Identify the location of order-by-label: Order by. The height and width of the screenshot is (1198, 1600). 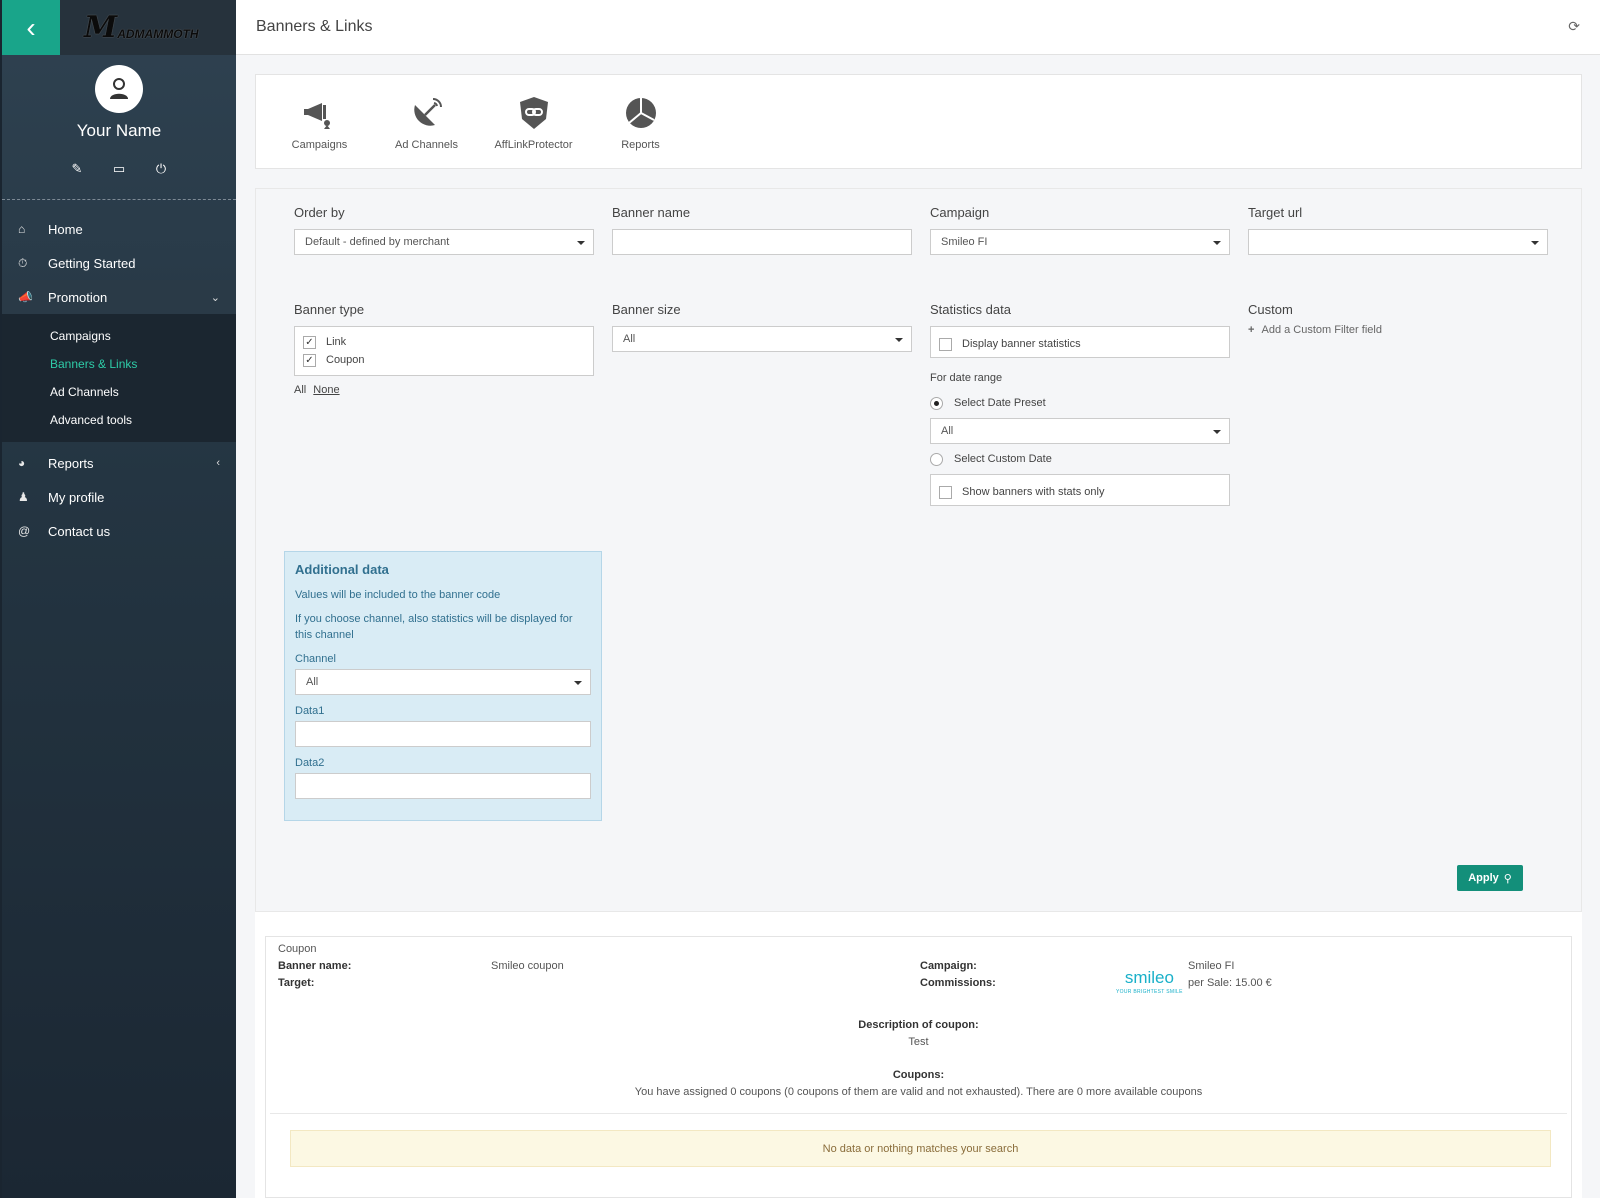
(319, 212).